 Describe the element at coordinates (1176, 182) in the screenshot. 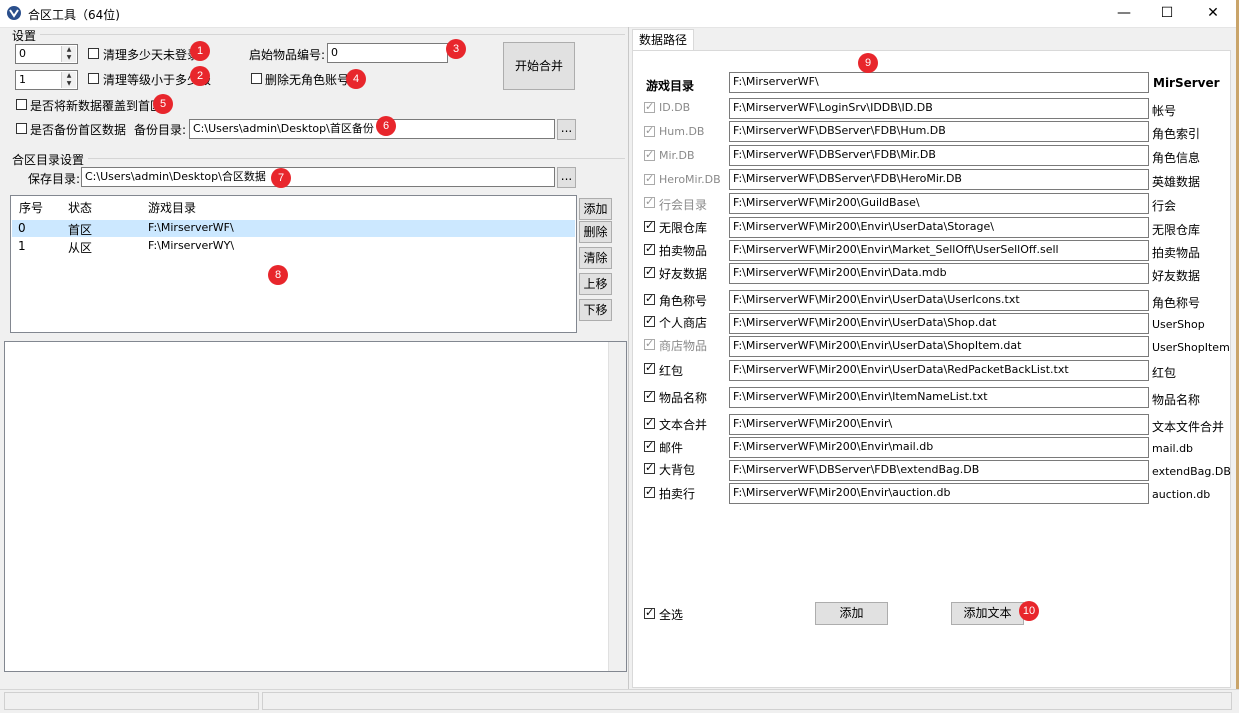

I see `heromir-db-desc: 英雄数据` at that location.